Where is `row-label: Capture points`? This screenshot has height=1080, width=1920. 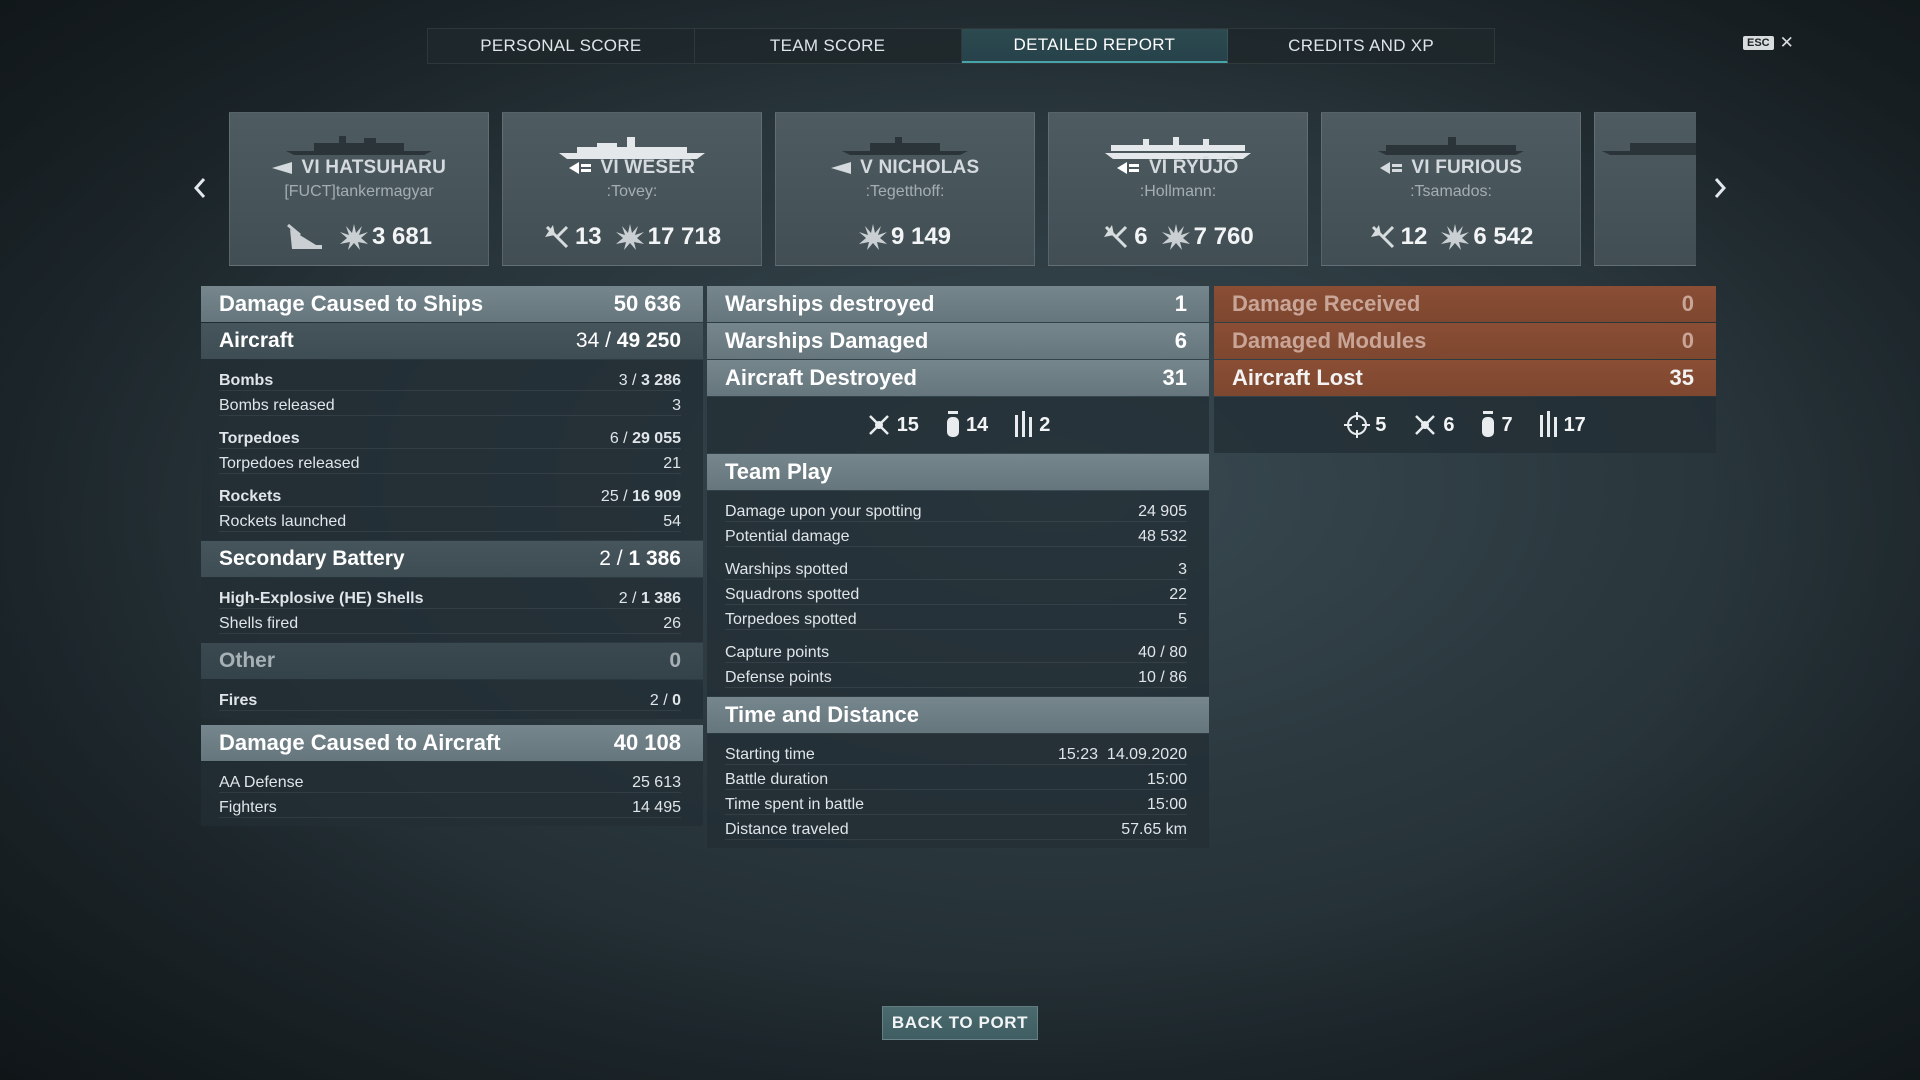
row-label: Capture points is located at coordinates (777, 652).